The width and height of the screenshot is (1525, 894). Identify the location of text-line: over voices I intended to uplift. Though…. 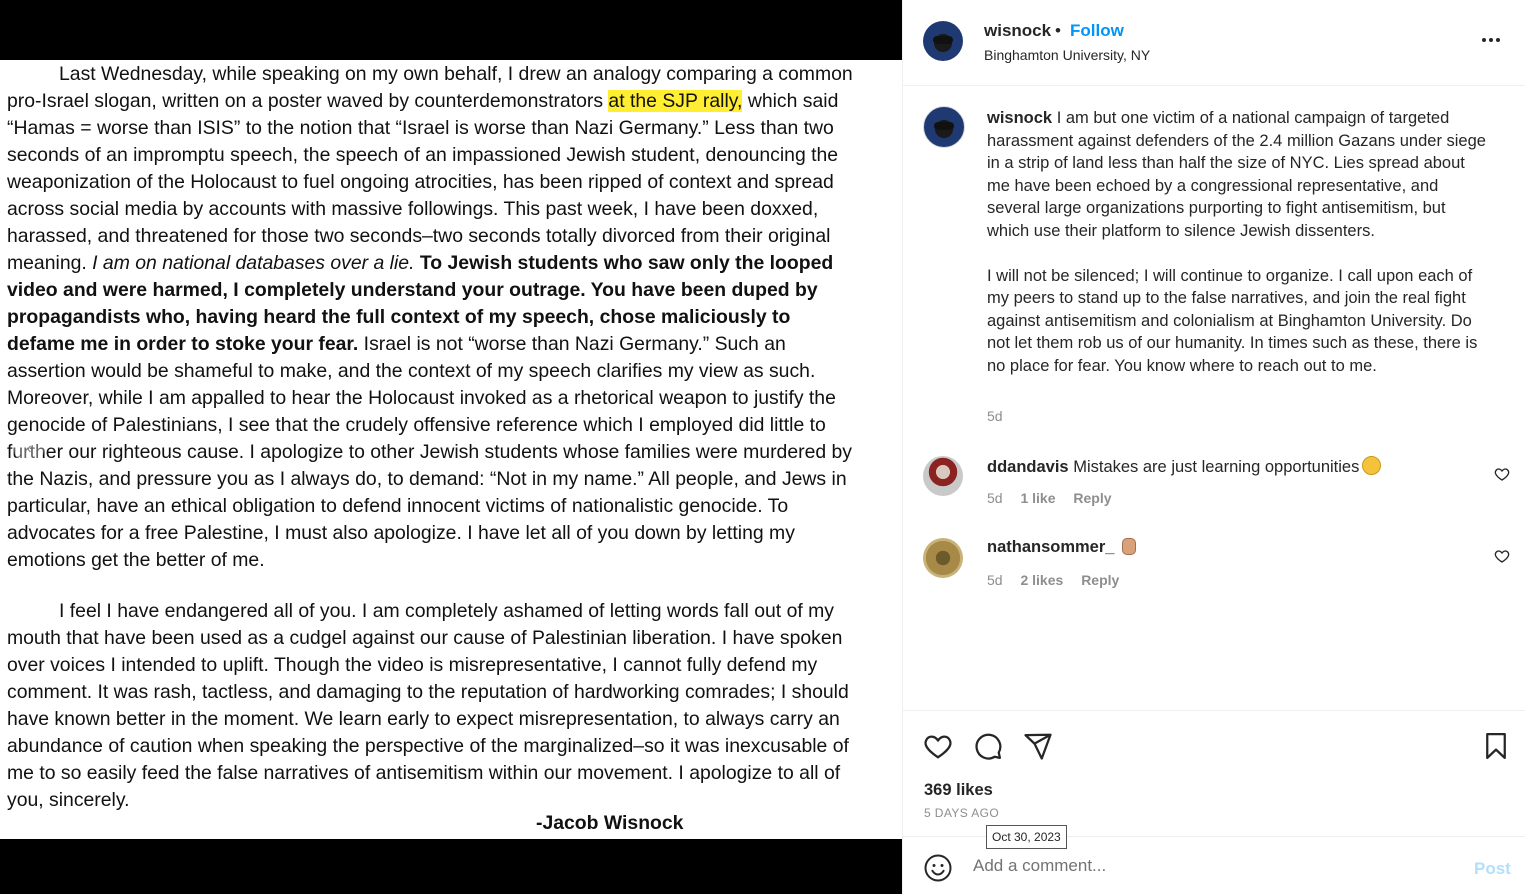
(412, 665).